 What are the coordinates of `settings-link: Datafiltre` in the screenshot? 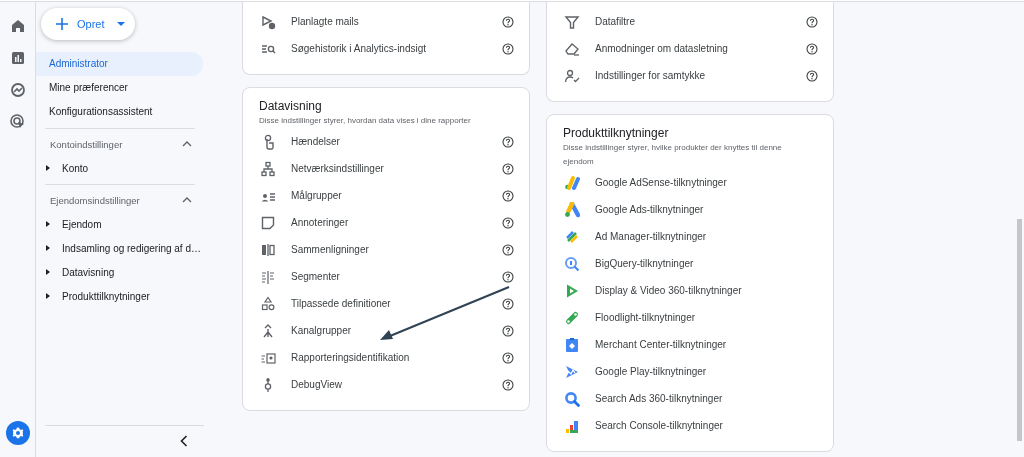 It's located at (700, 21).